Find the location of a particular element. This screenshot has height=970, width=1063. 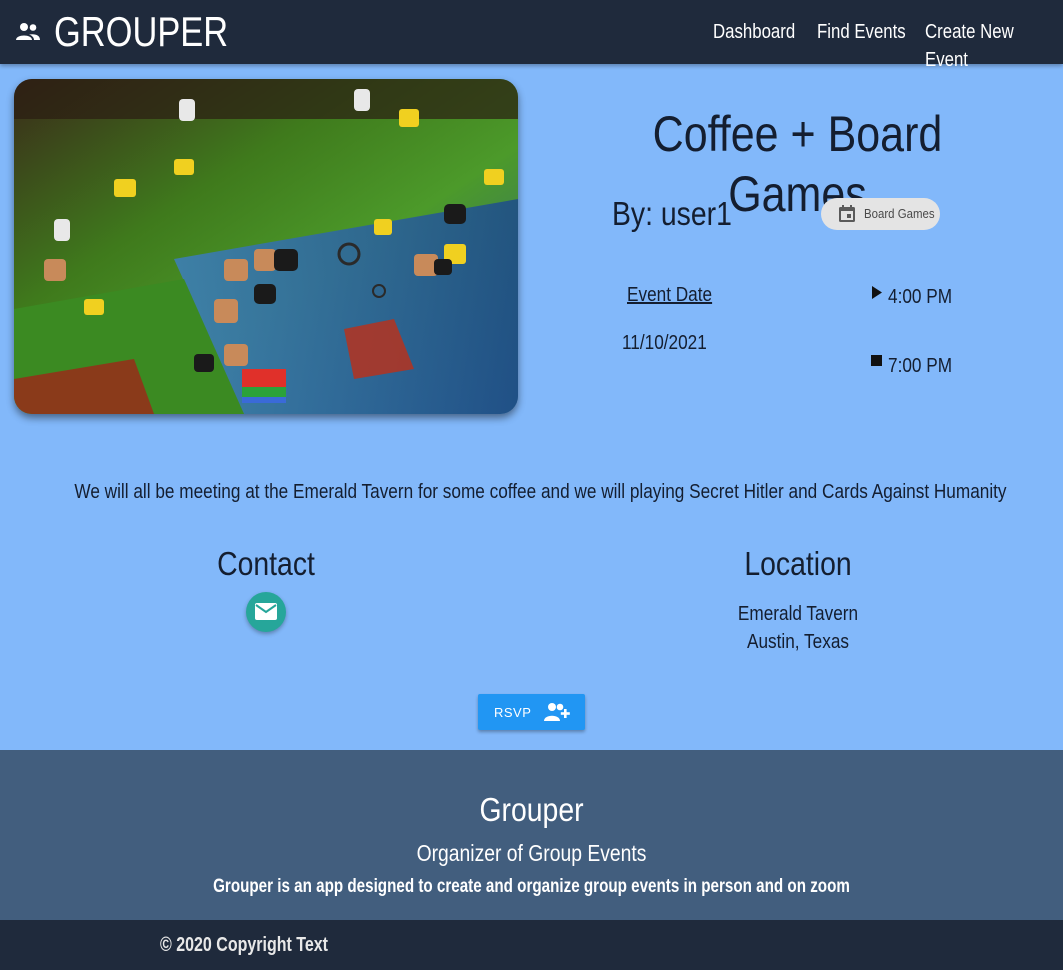

start-time: 4:00 PM is located at coordinates (920, 297).